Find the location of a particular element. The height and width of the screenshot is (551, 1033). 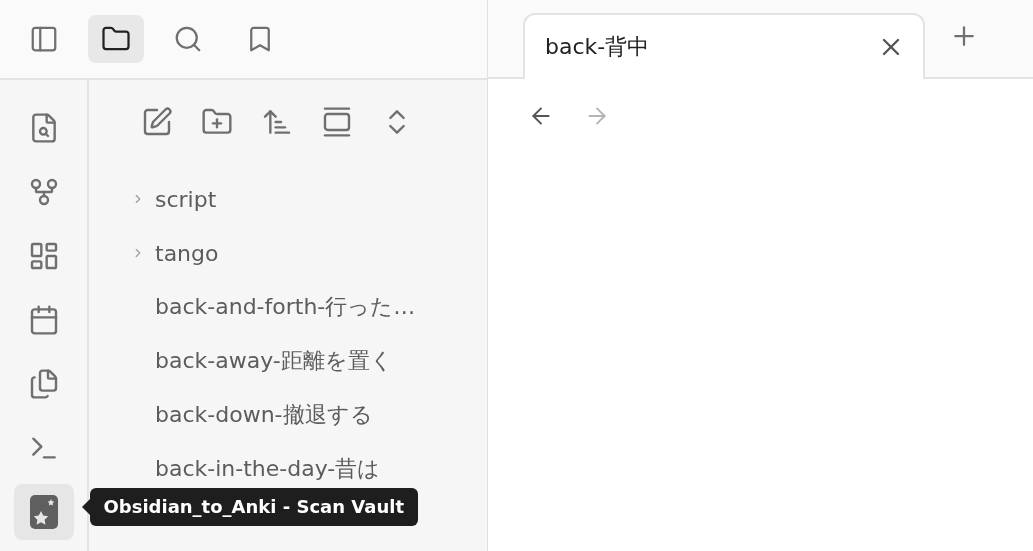

tab-title: back-背中 is located at coordinates (597, 47).